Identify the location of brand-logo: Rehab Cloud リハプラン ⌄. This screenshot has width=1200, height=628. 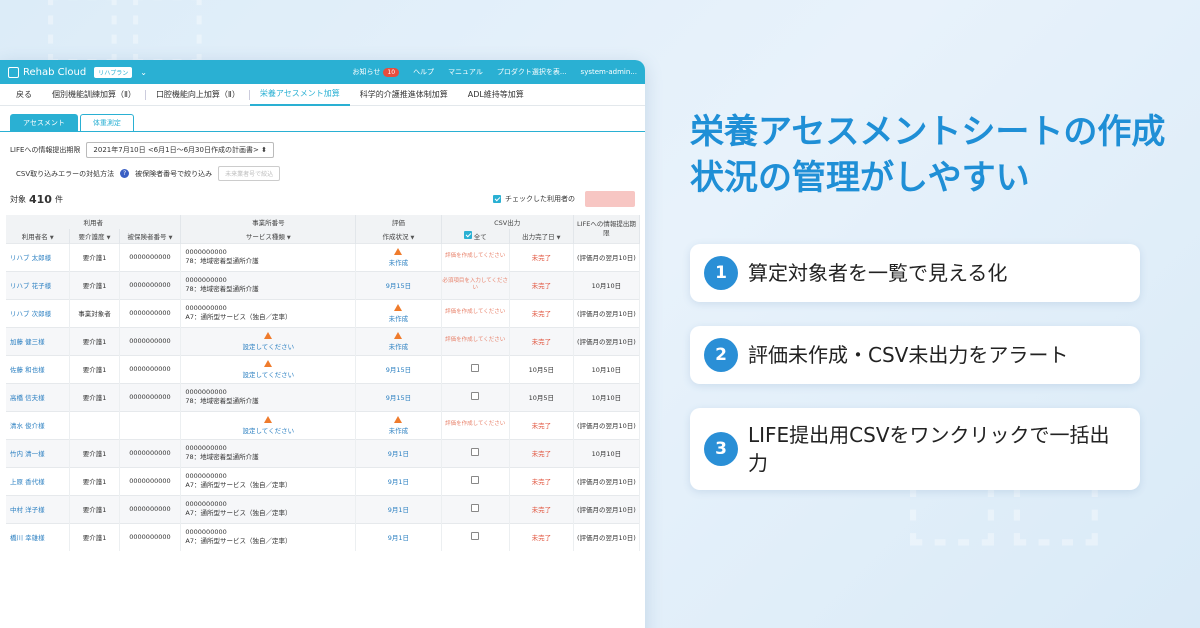
(77, 72).